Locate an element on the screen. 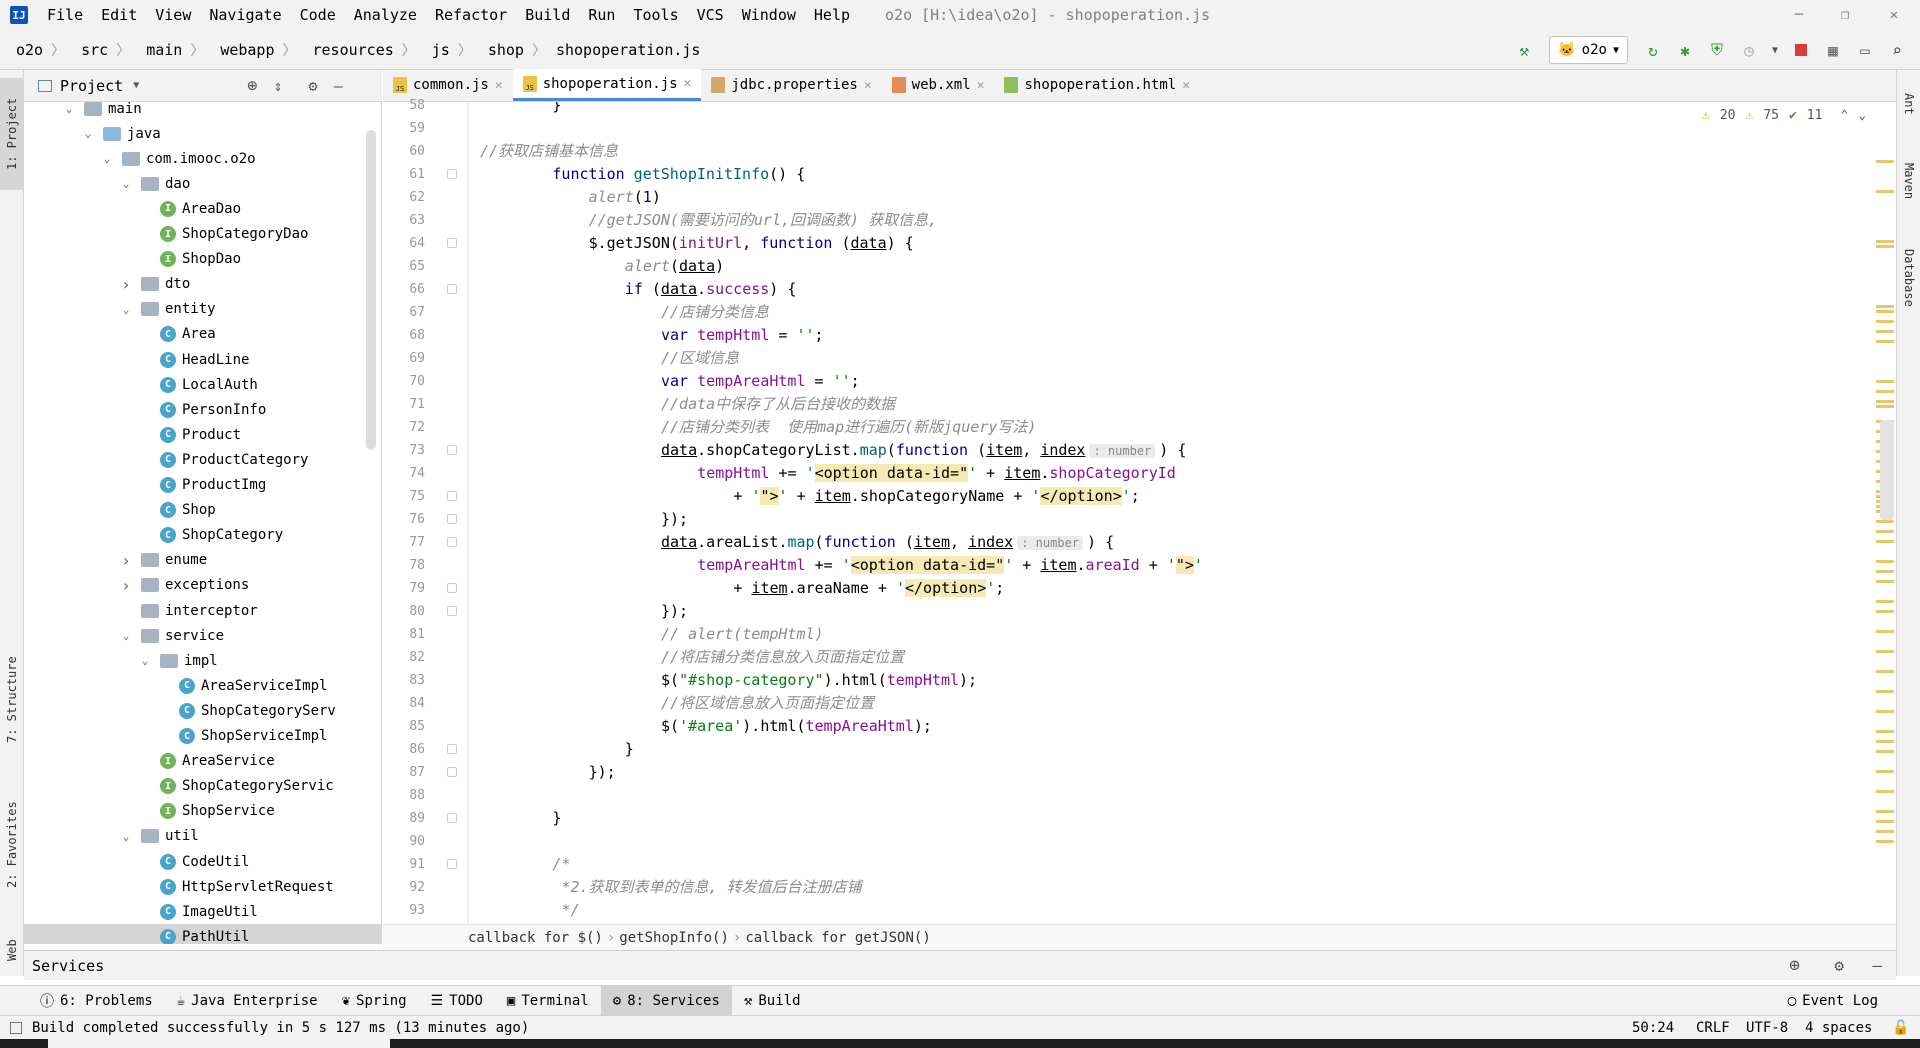 The image size is (1920, 1048). ant-tool-tab: Ant is located at coordinates (1908, 104).